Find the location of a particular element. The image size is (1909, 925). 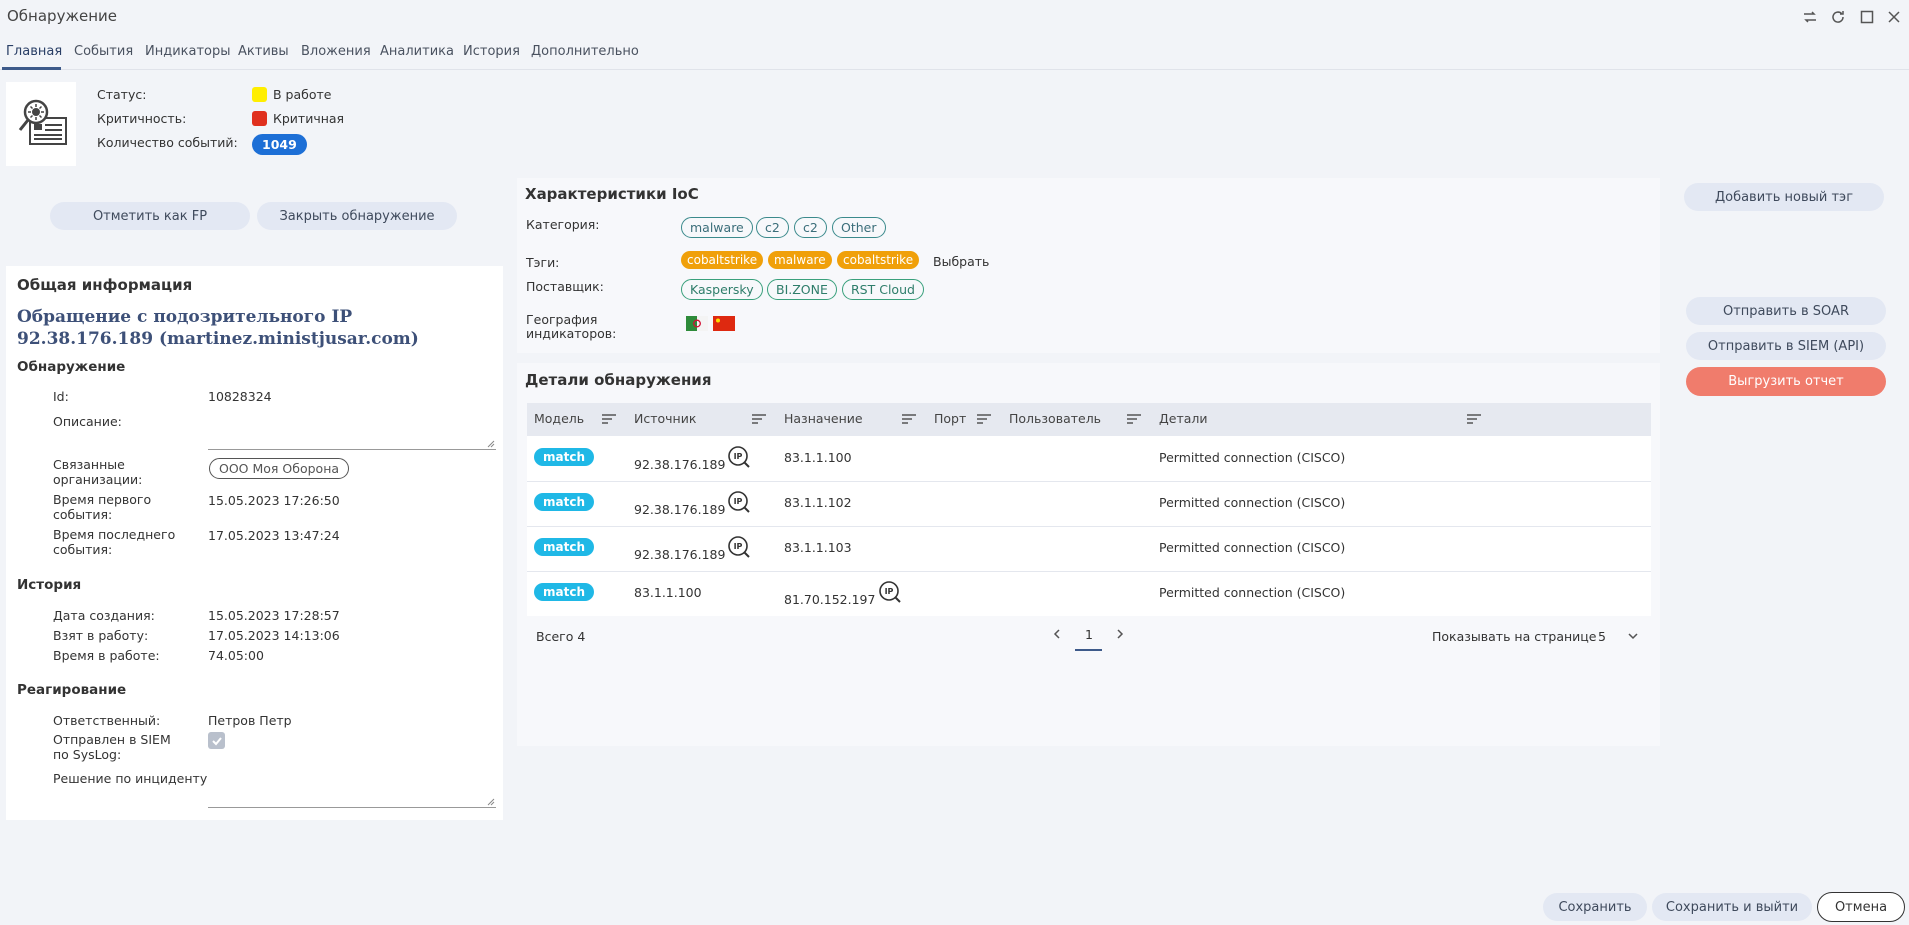

column-destination: Назначение is located at coordinates (823, 418).